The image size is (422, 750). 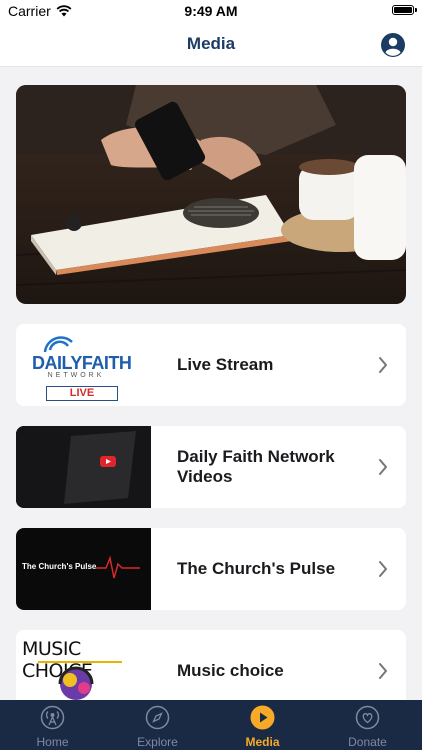 I want to click on tab-bar: Home Explore Media Donate, so click(x=211, y=725).